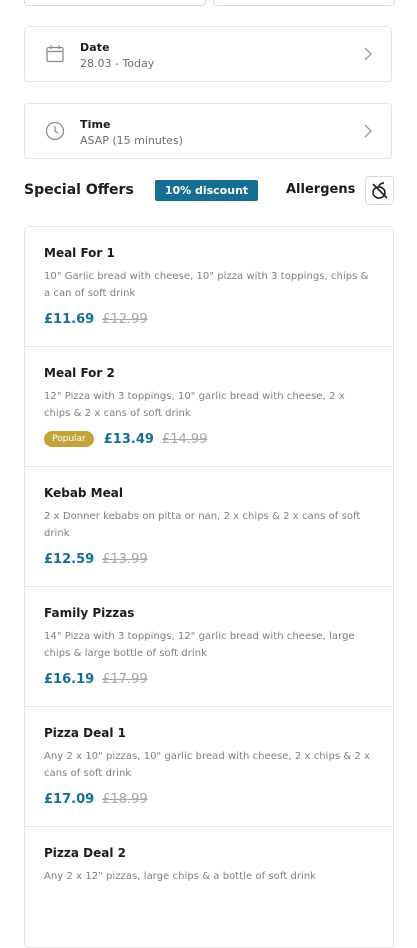  Describe the element at coordinates (69, 679) in the screenshot. I see `offer-price: £16.19` at that location.